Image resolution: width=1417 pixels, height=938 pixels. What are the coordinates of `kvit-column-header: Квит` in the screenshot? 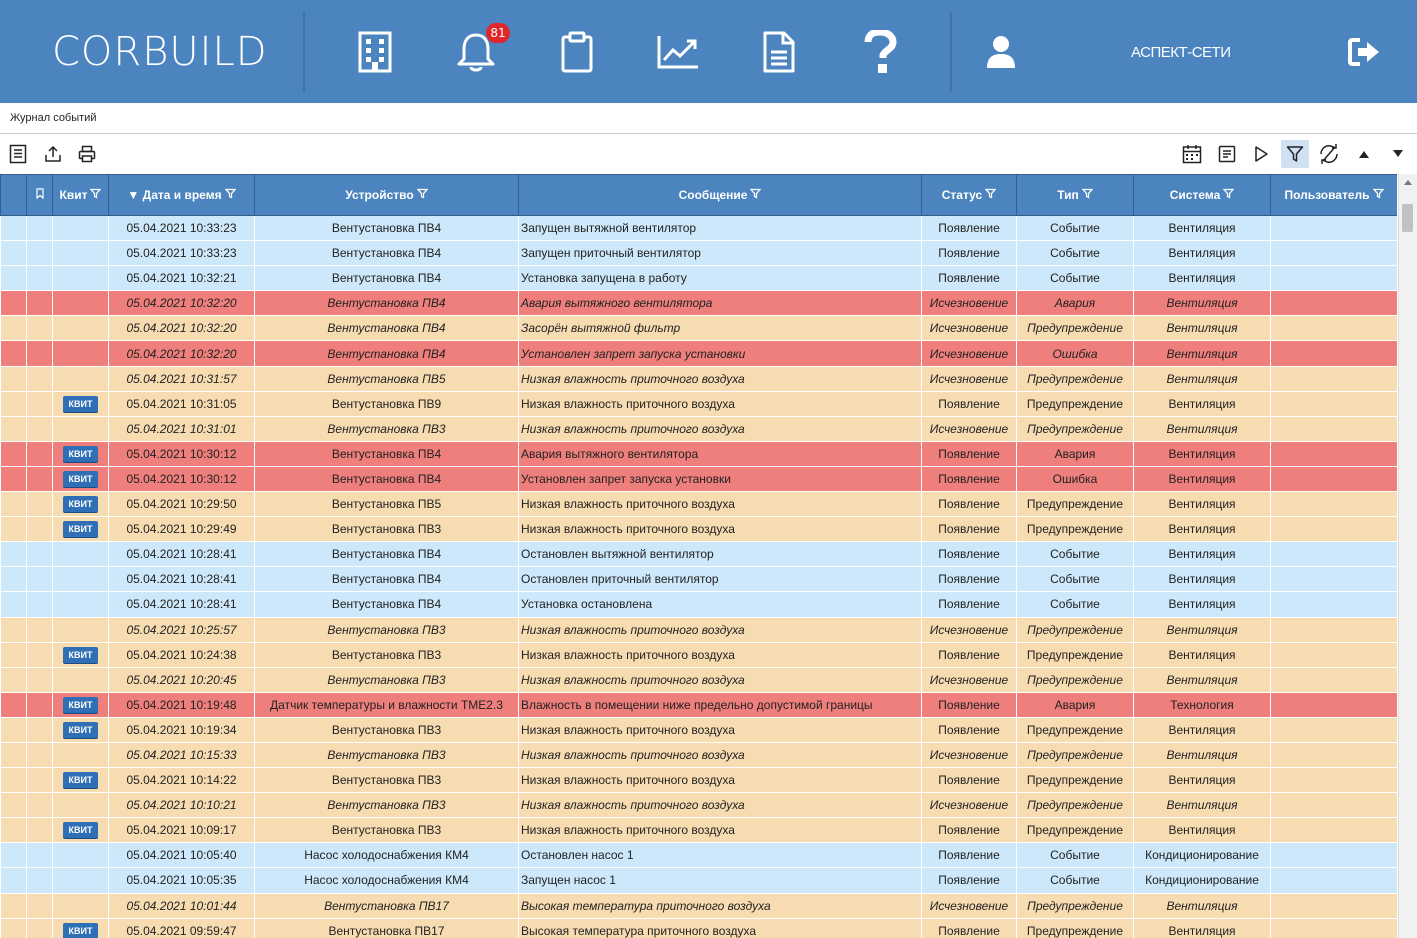 It's located at (80, 195).